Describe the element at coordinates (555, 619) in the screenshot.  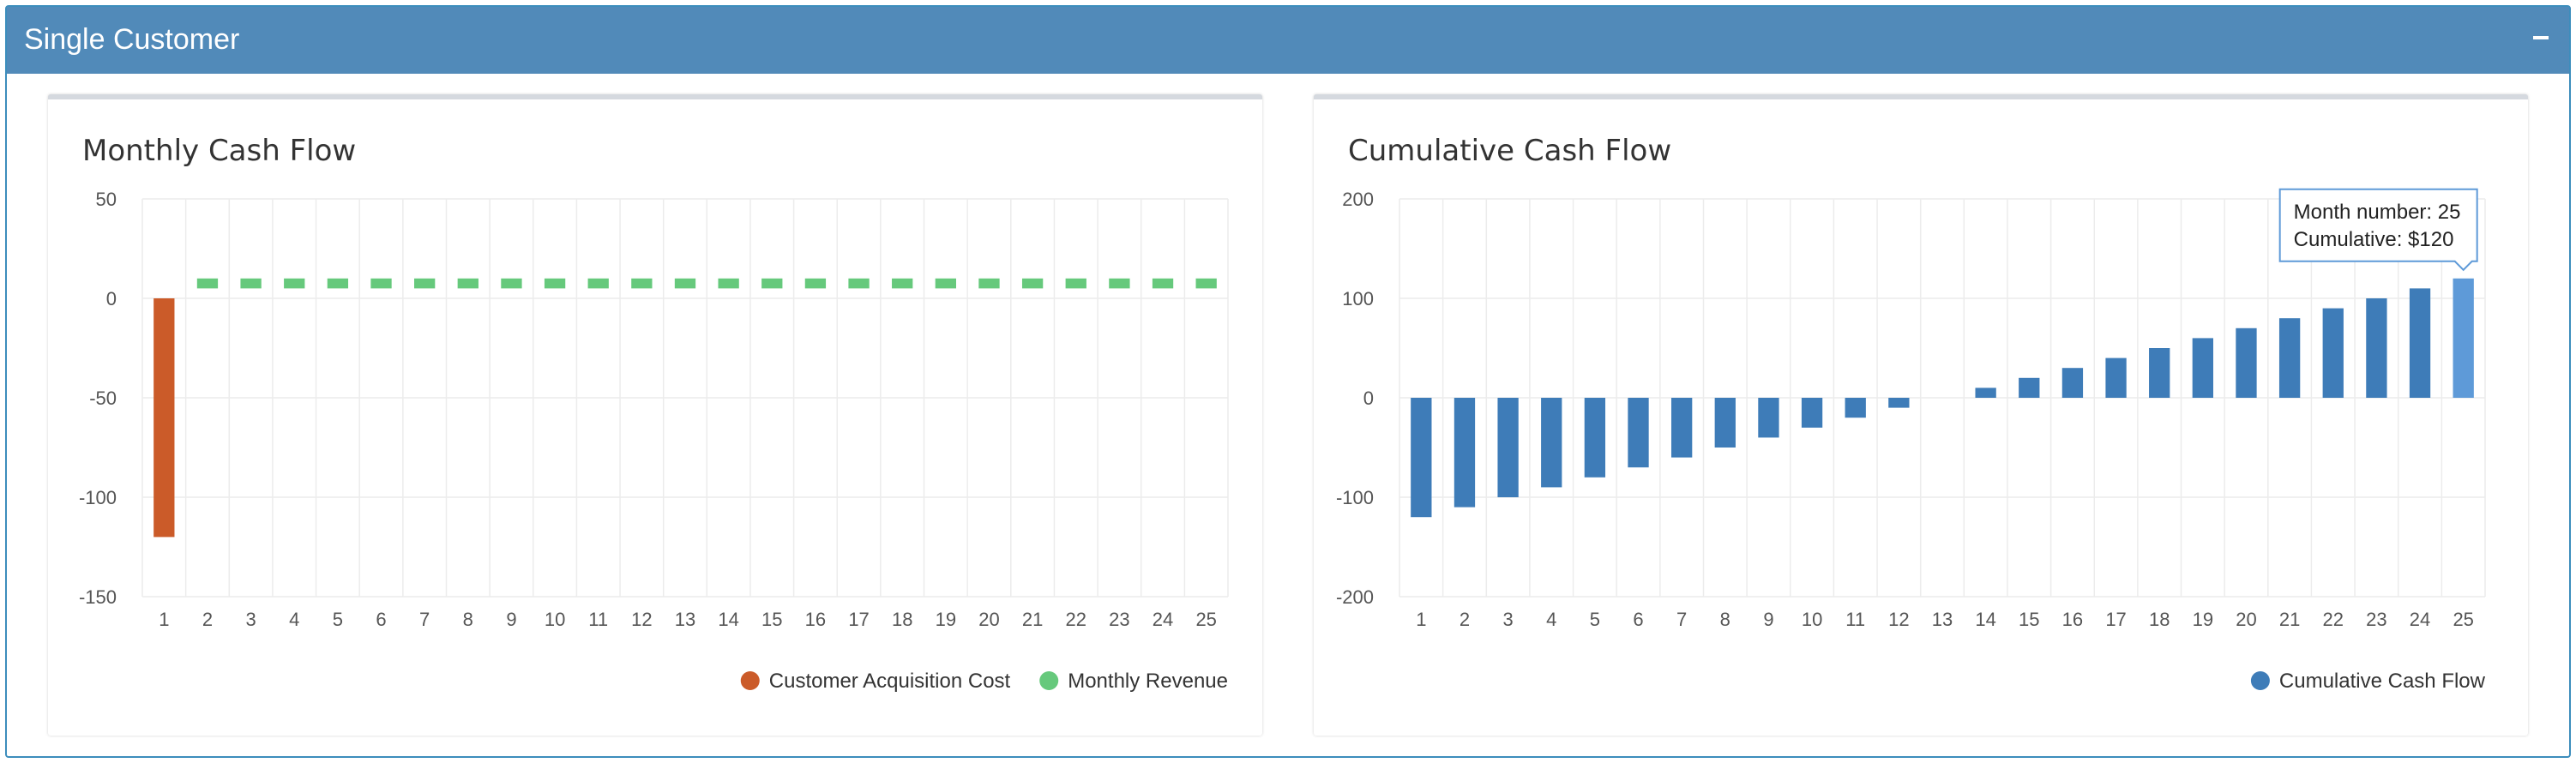
I see `monthly-cash-flow-x-tick-label: 10` at that location.